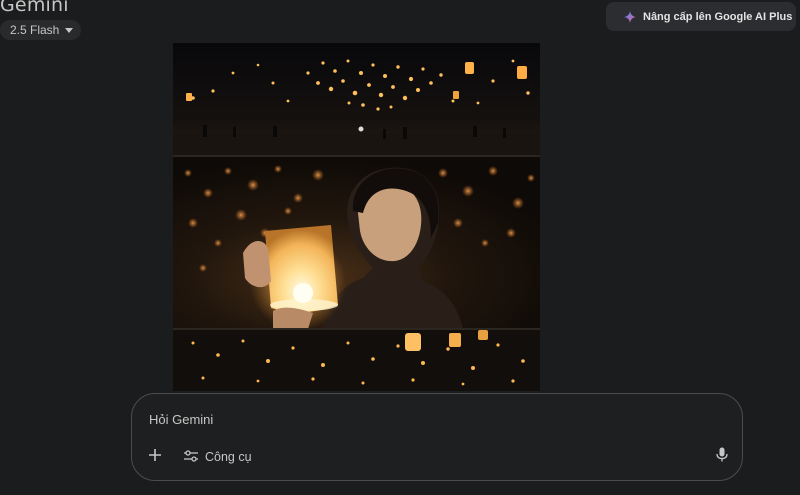 Image resolution: width=800 pixels, height=495 pixels. Describe the element at coordinates (228, 457) in the screenshot. I see `tools-label: Công cụ` at that location.